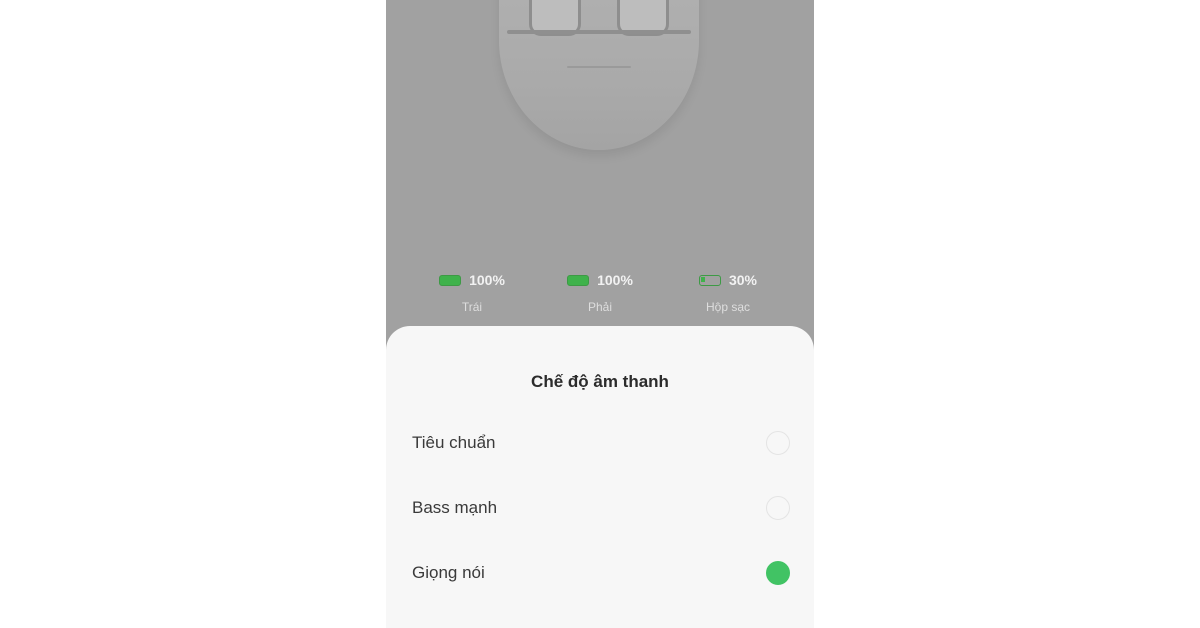 The image size is (1200, 628). What do you see at coordinates (600, 291) in the screenshot?
I see `battery-right: 100% Phải` at bounding box center [600, 291].